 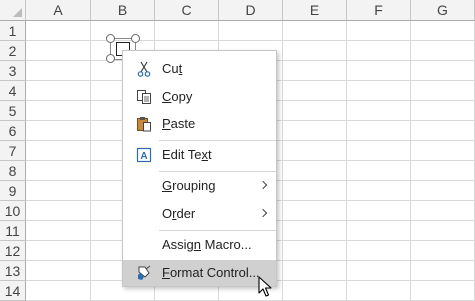 I want to click on column-header-f: F, so click(x=379, y=10).